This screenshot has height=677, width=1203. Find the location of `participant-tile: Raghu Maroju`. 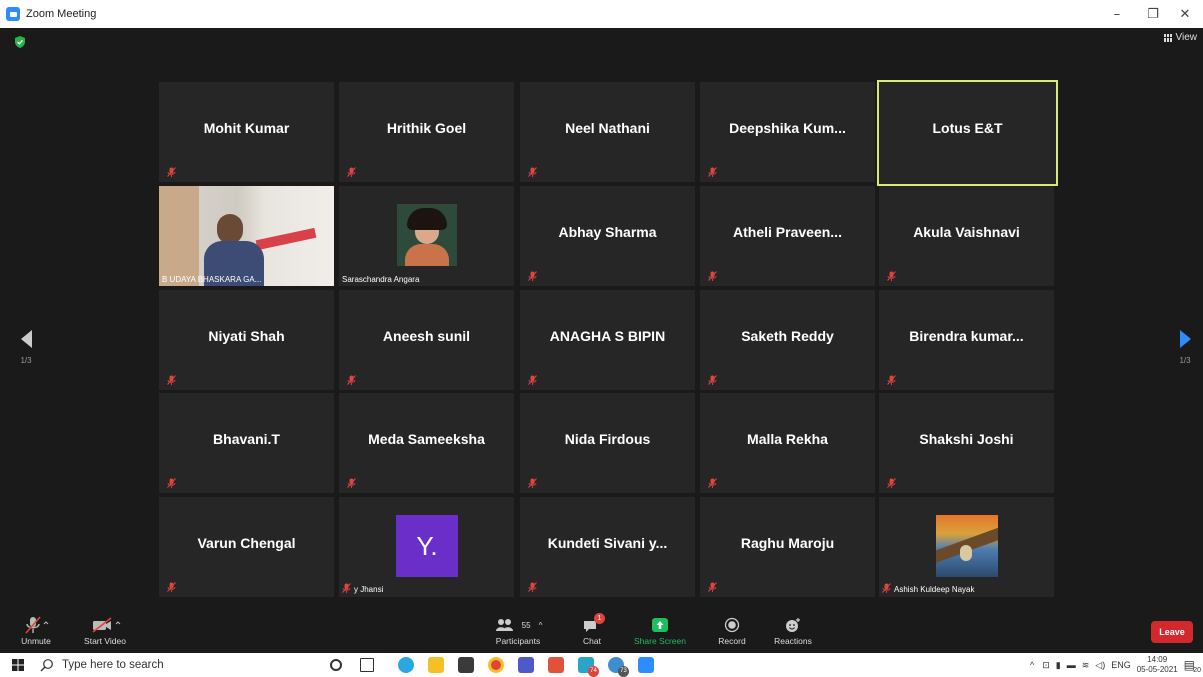

participant-tile: Raghu Maroju is located at coordinates (787, 547).